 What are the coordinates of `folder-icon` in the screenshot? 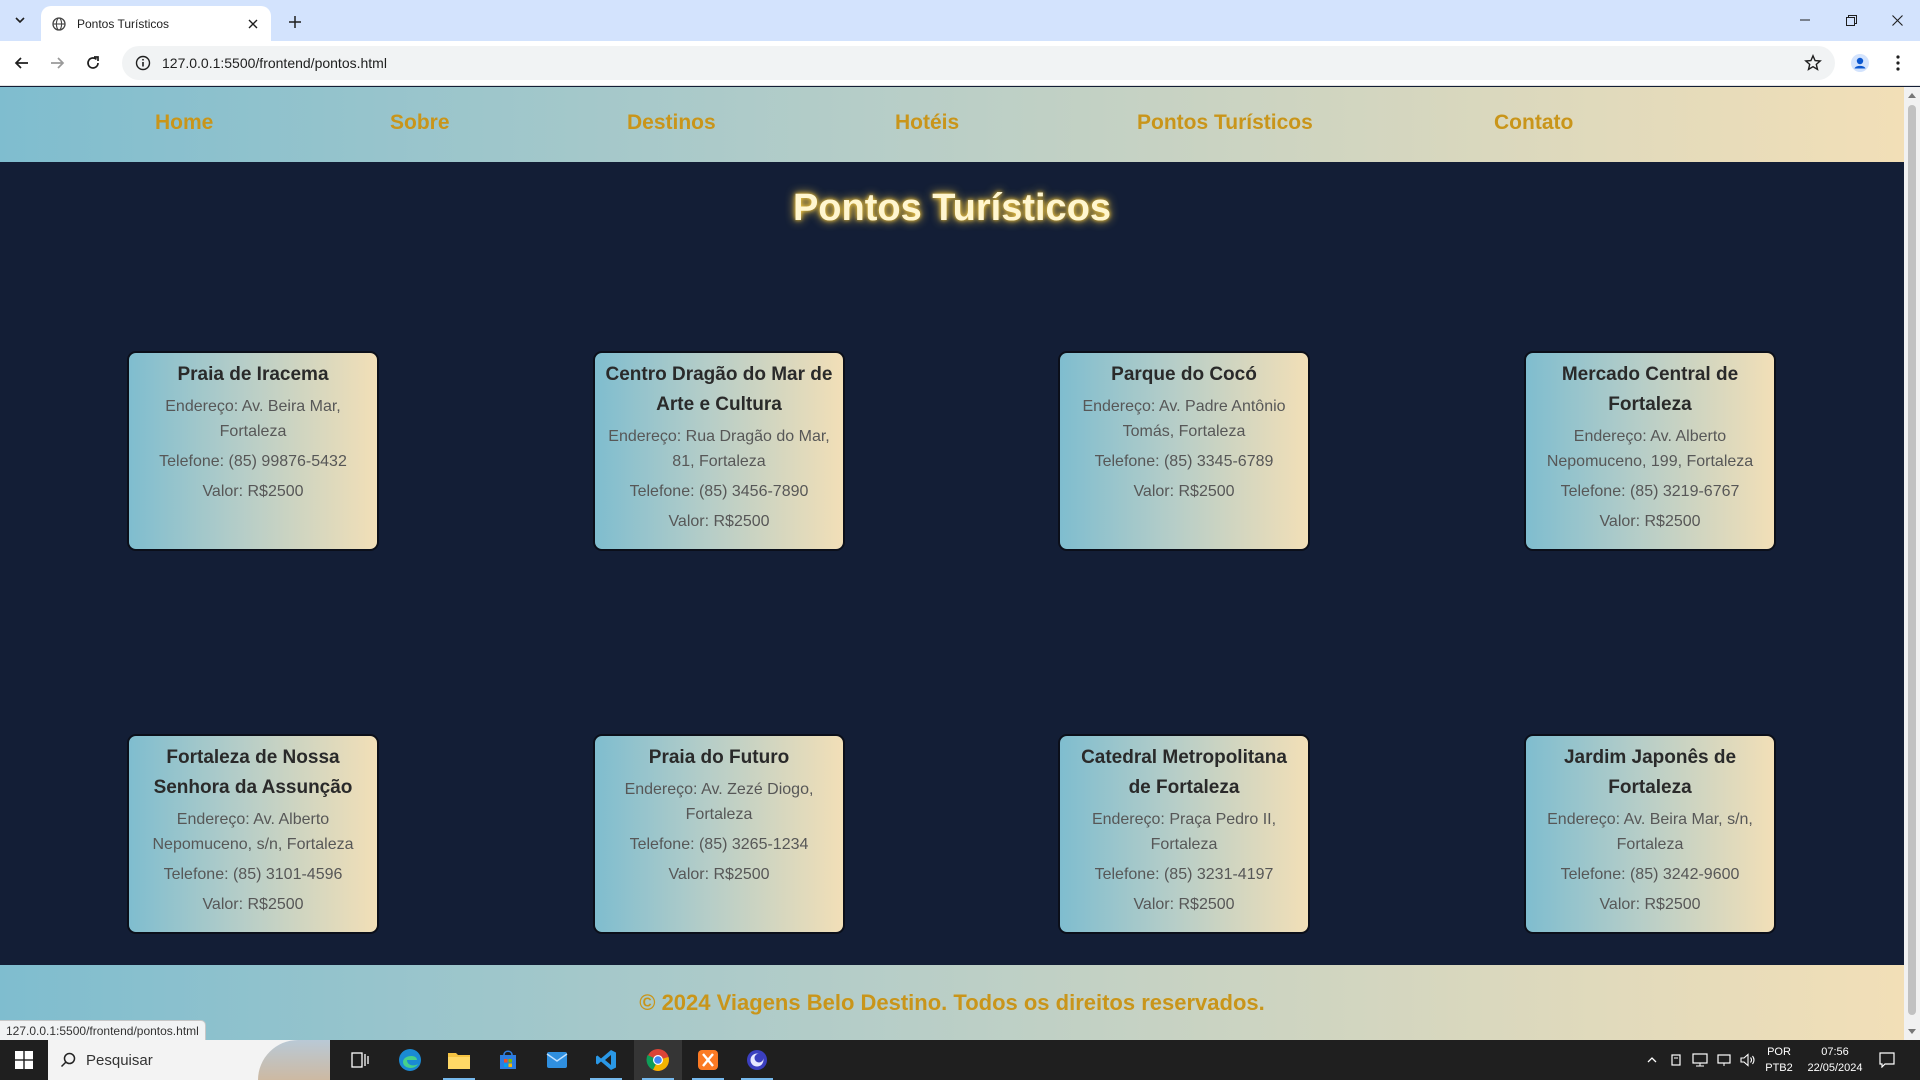 It's located at (459, 1061).